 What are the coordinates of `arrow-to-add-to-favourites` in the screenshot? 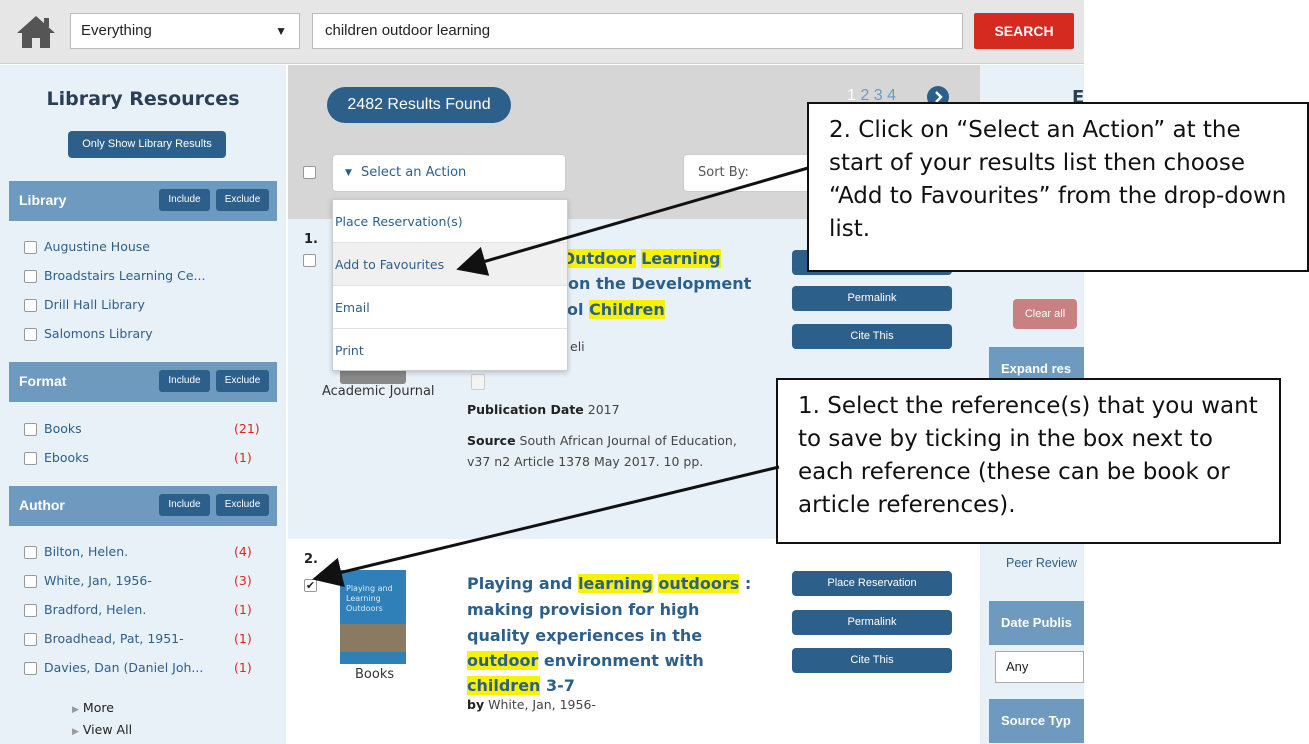 It's located at (632, 221).